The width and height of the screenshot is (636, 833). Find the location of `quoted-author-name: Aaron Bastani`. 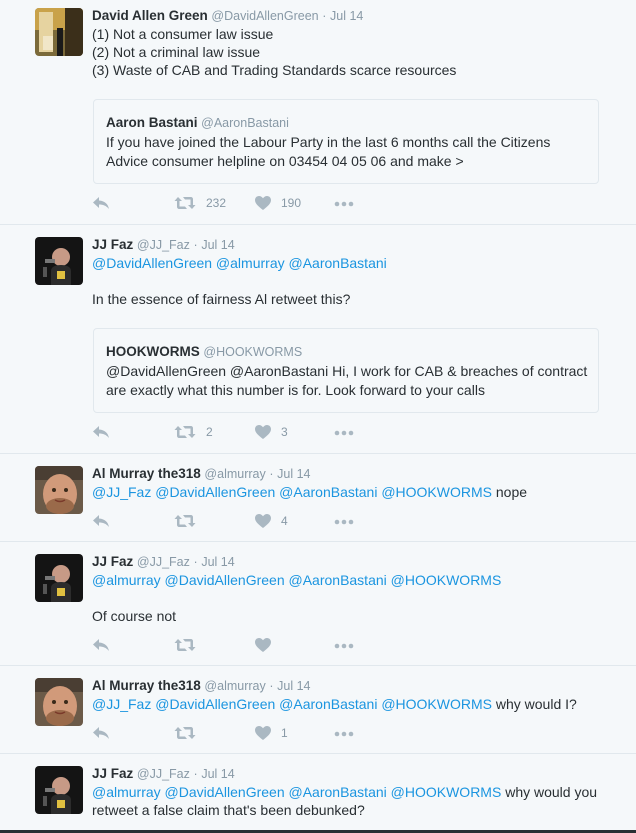

quoted-author-name: Aaron Bastani is located at coordinates (152, 122).